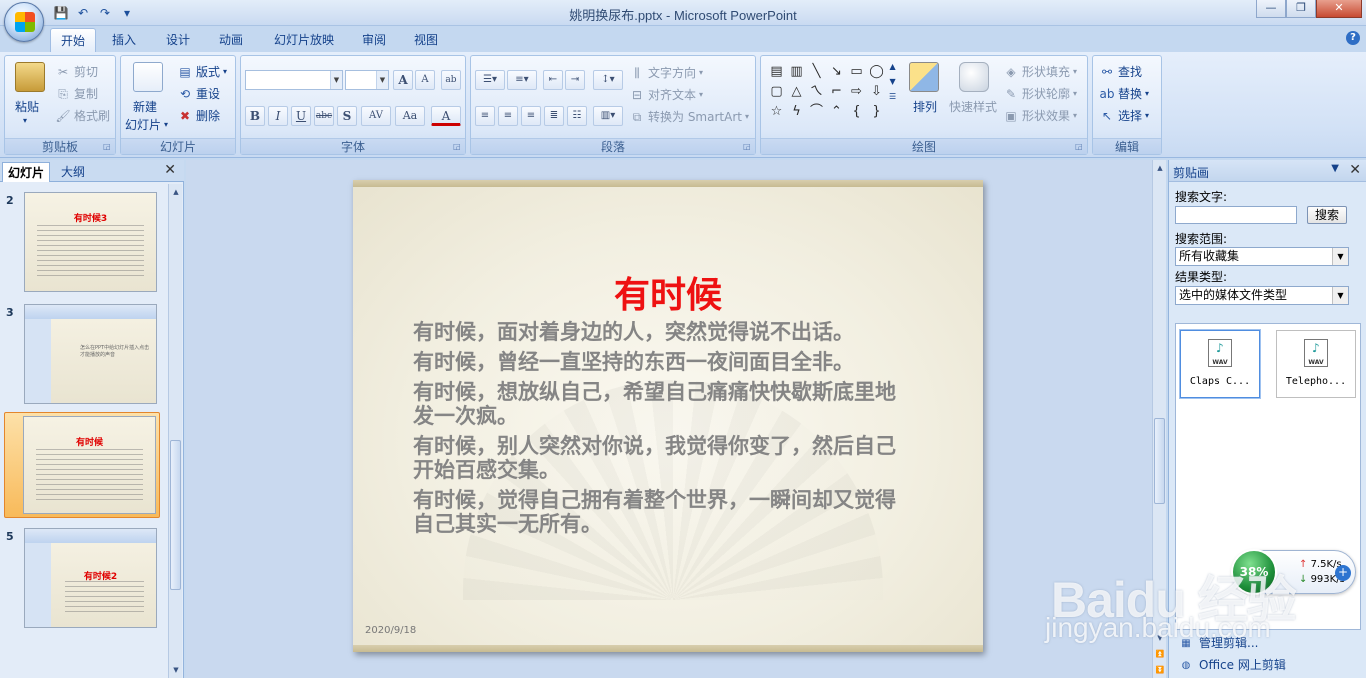  I want to click on shapes-gallery-scroll: ▲ ▼ ☰, so click(892, 81).